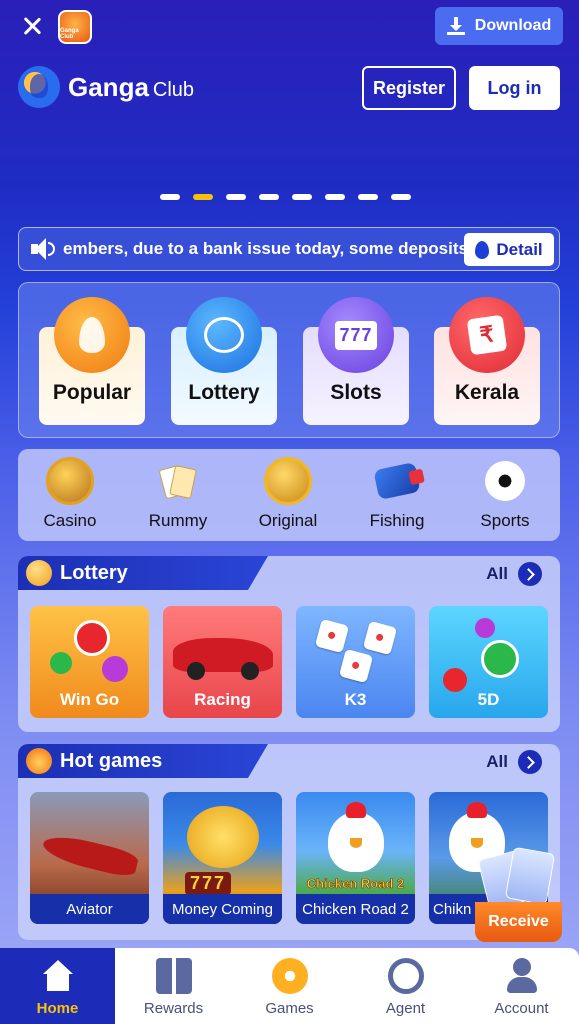 This screenshot has height=1024, width=579. I want to click on login-button: Log in, so click(514, 88).